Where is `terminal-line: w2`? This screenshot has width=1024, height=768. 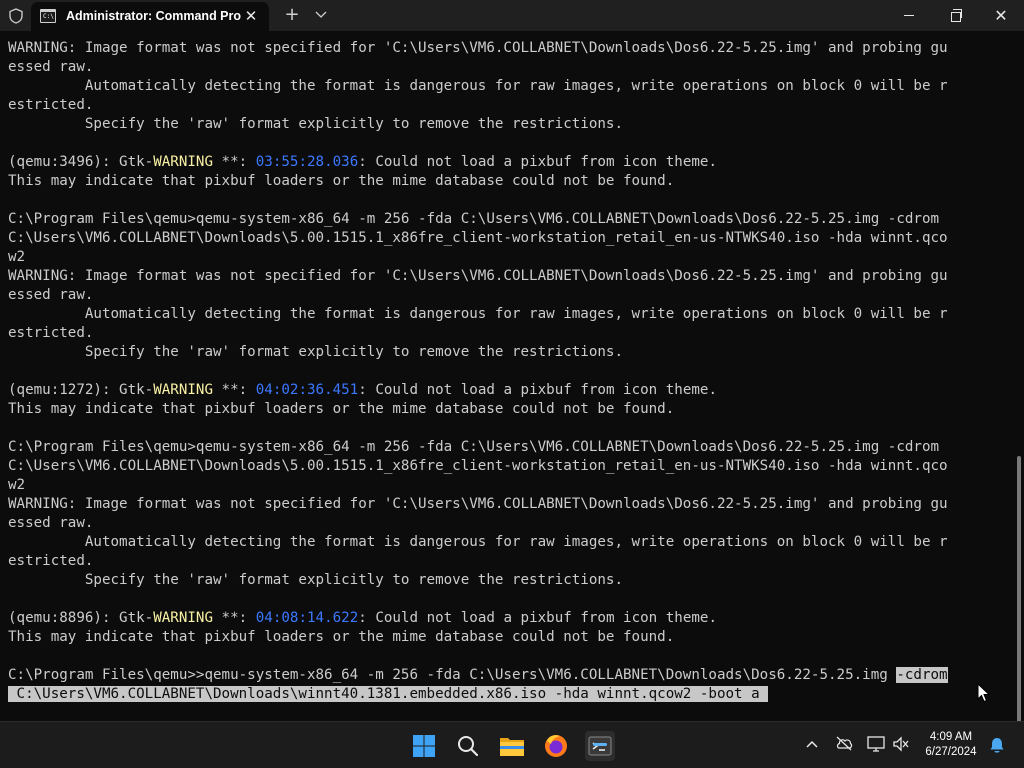
terminal-line: w2 is located at coordinates (508, 485).